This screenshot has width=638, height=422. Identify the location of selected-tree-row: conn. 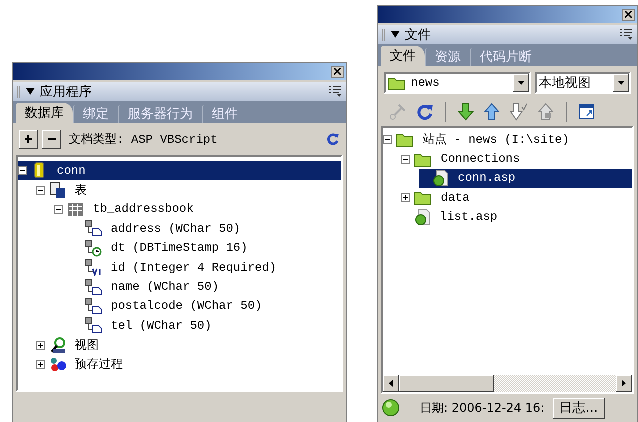
(179, 170).